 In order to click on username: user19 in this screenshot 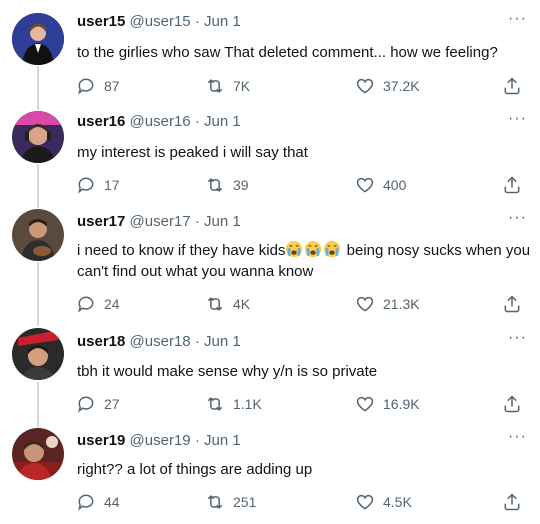, I will do `click(101, 440)`.